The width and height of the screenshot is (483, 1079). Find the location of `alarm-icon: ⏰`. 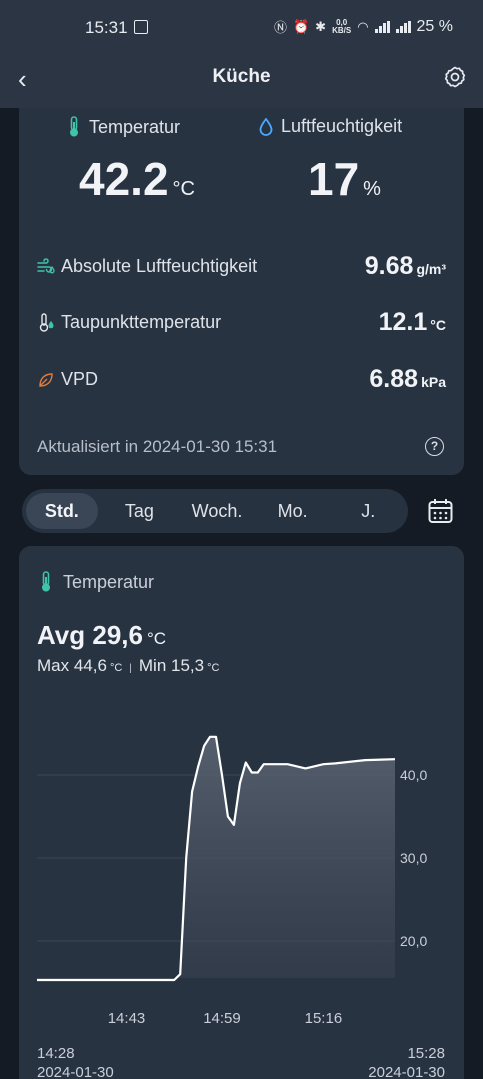

alarm-icon: ⏰ is located at coordinates (301, 26).